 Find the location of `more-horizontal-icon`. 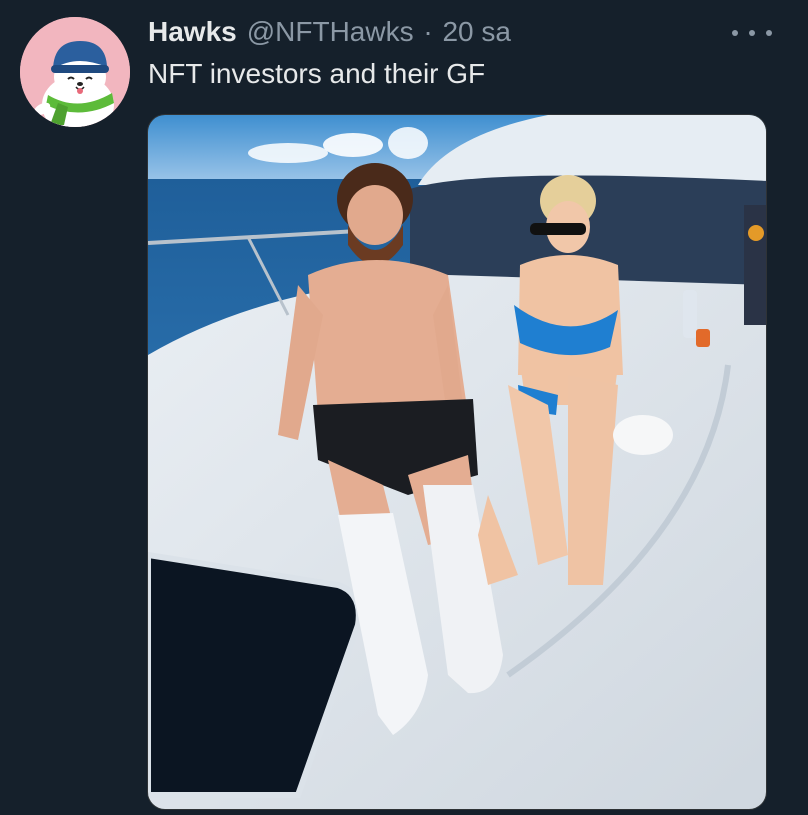

more-horizontal-icon is located at coordinates (752, 33).